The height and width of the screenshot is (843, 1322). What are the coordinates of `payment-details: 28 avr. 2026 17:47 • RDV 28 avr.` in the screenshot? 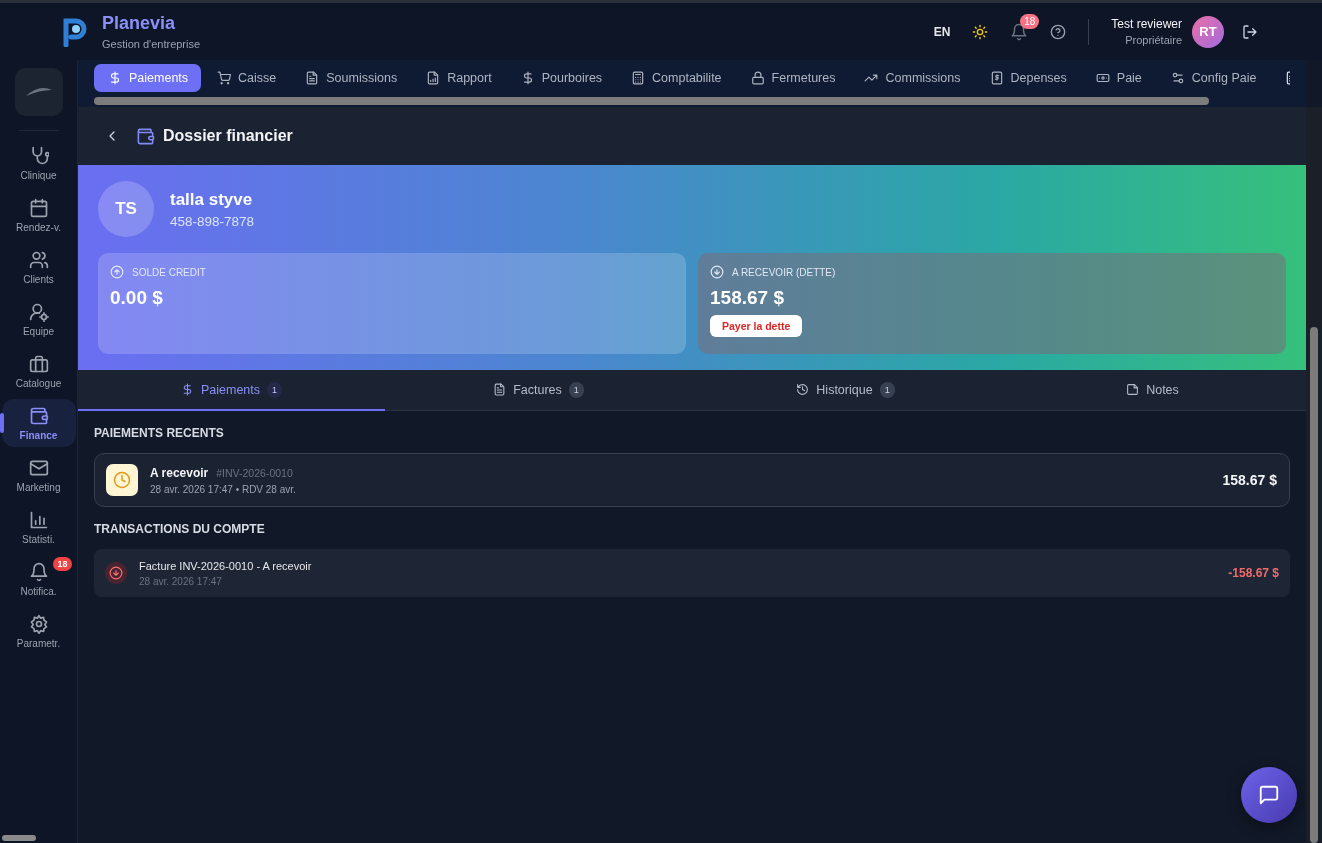 It's located at (223, 489).